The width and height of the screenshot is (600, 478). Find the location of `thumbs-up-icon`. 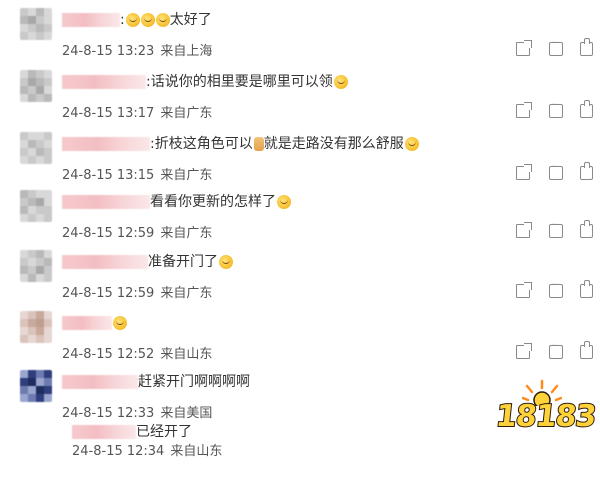

thumbs-up-icon is located at coordinates (258, 144).